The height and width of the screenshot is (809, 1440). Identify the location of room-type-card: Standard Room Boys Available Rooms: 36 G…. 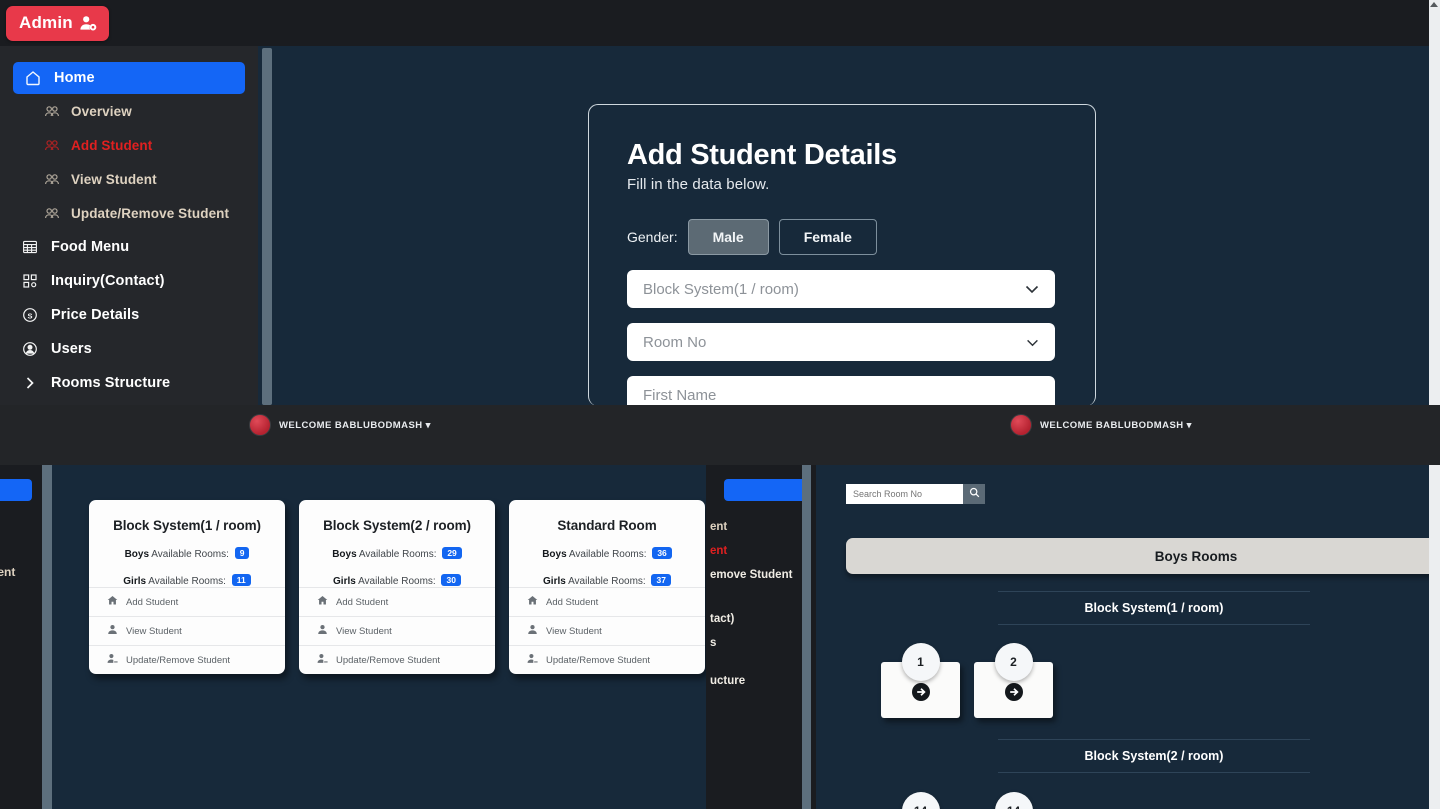
(607, 587).